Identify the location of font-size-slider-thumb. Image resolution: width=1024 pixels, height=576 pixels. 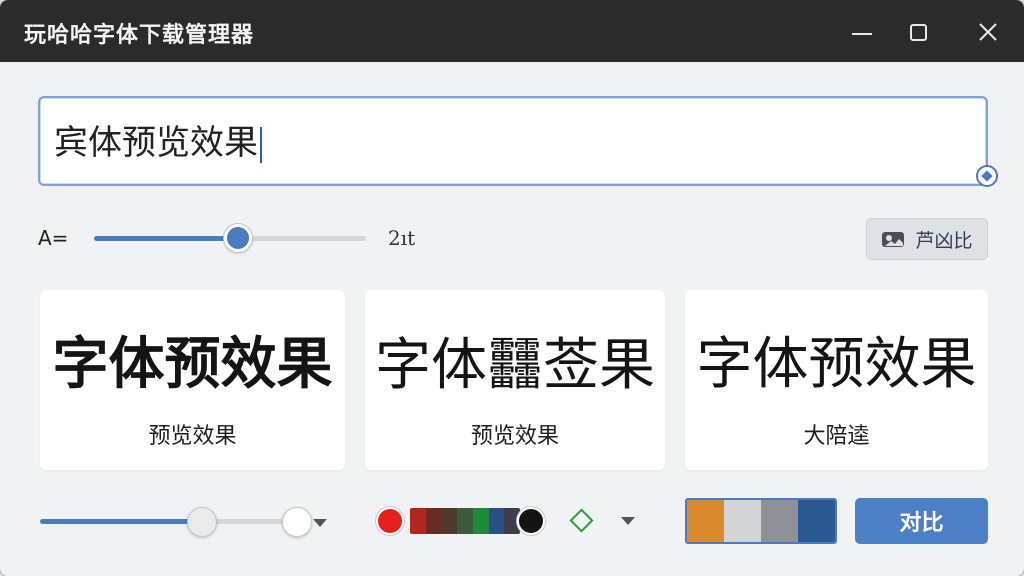
(238, 238).